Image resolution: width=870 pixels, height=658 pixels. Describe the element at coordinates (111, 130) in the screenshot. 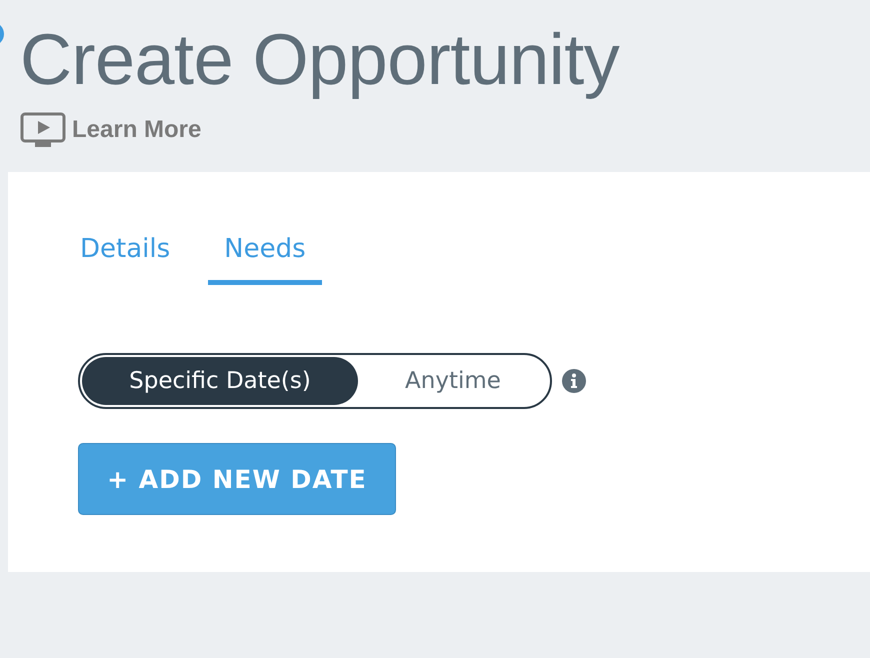

I see `learn-more-link: Learn More` at that location.